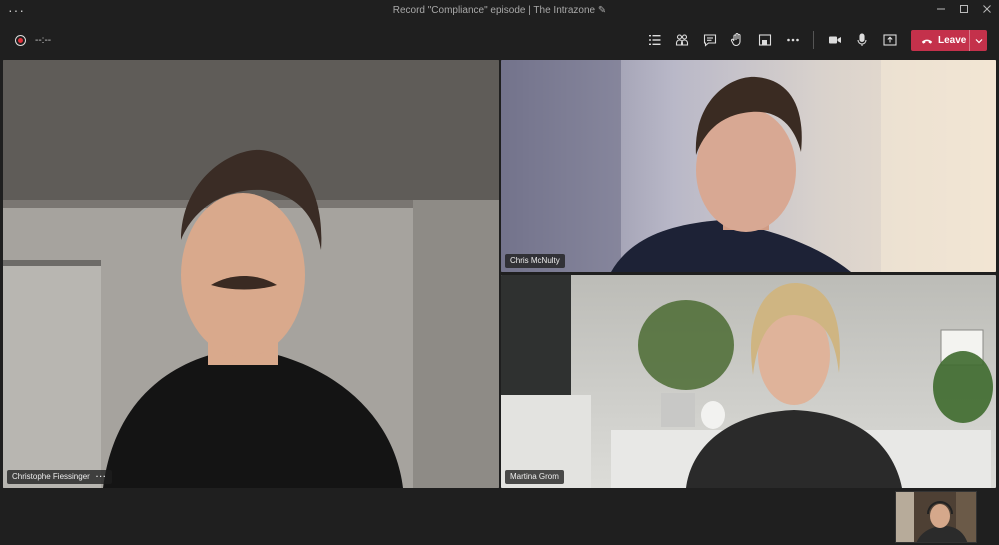 This screenshot has width=999, height=545. Describe the element at coordinates (793, 40) in the screenshot. I see `more-actions-icon` at that location.